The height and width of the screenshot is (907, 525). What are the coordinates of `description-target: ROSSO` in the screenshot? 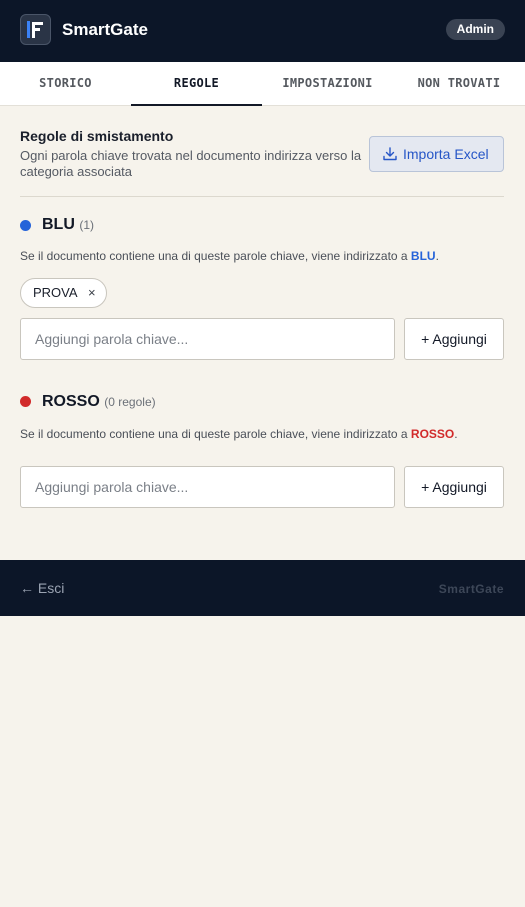 It's located at (432, 434).